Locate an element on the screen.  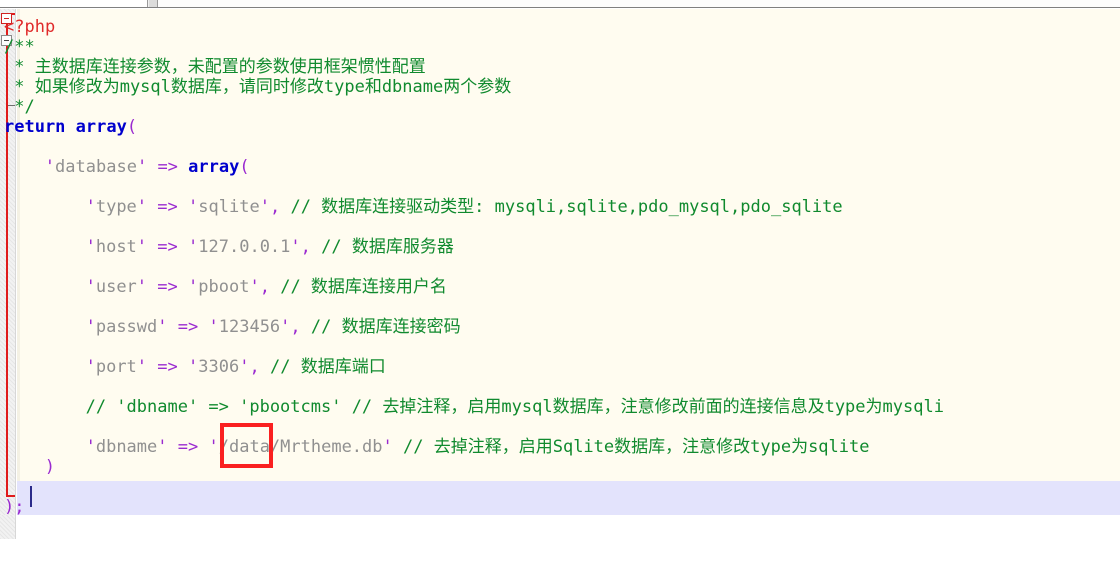
code-line: 'port' => '3306', // 数据库端口 is located at coordinates (236, 367).